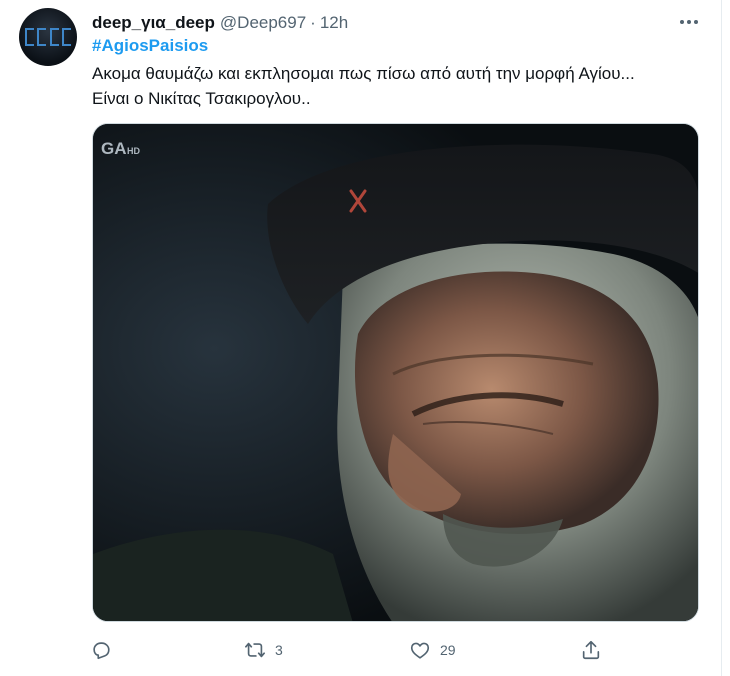  What do you see at coordinates (721, 338) in the screenshot?
I see `timeline-border` at bounding box center [721, 338].